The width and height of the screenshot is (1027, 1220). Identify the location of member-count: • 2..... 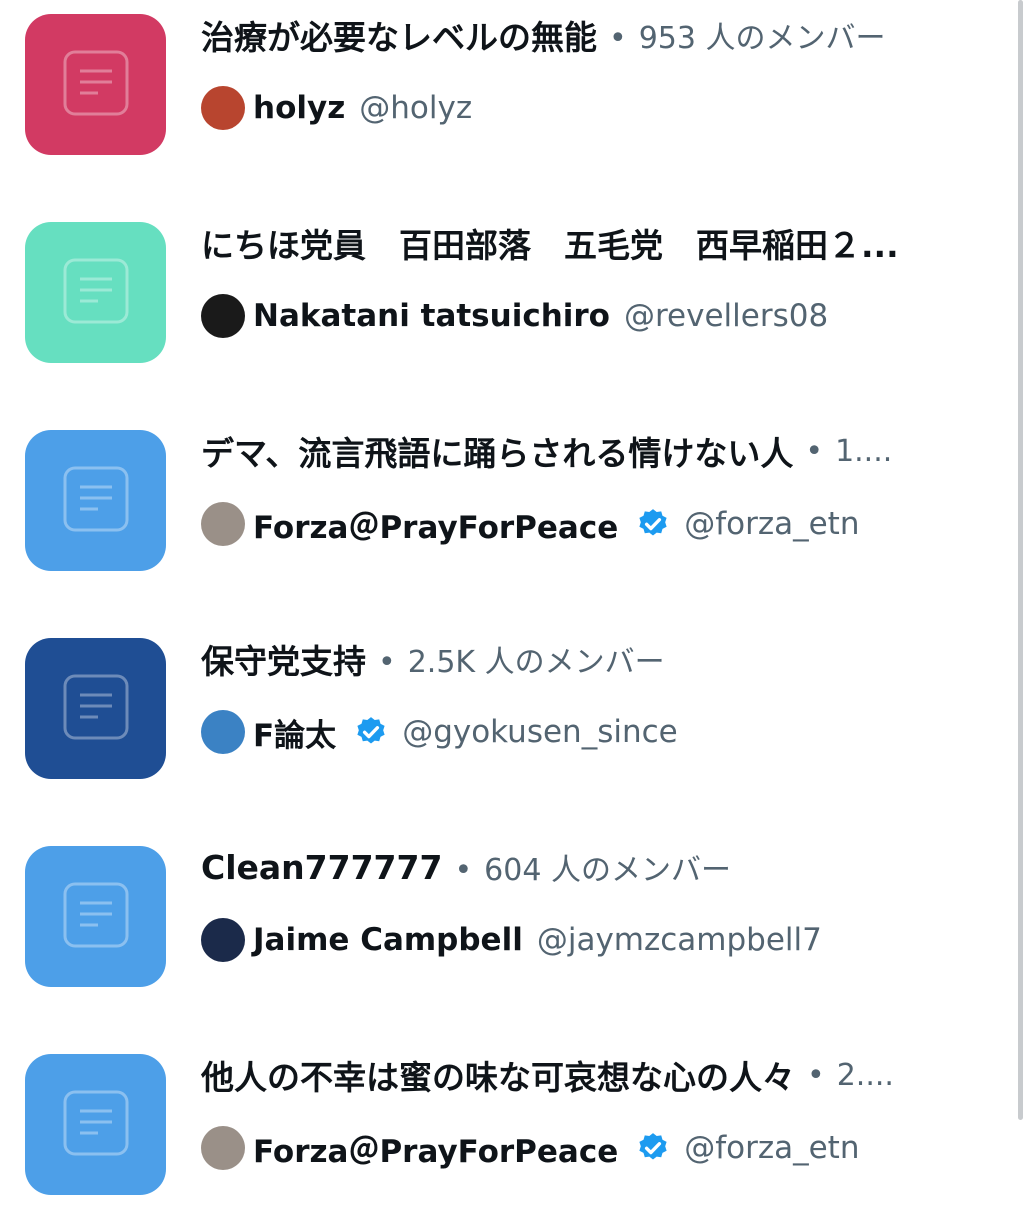
(844, 1075).